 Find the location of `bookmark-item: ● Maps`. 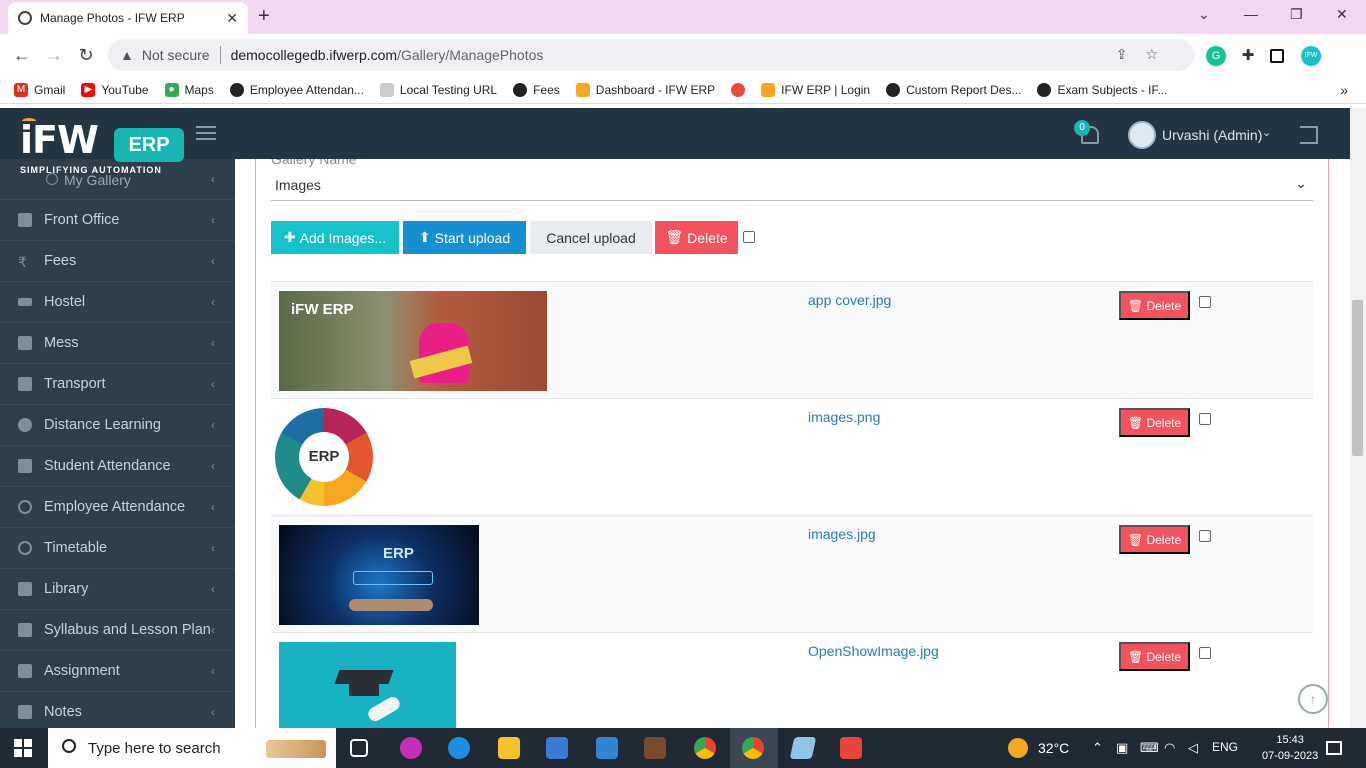

bookmark-item: ● Maps is located at coordinates (189, 89).